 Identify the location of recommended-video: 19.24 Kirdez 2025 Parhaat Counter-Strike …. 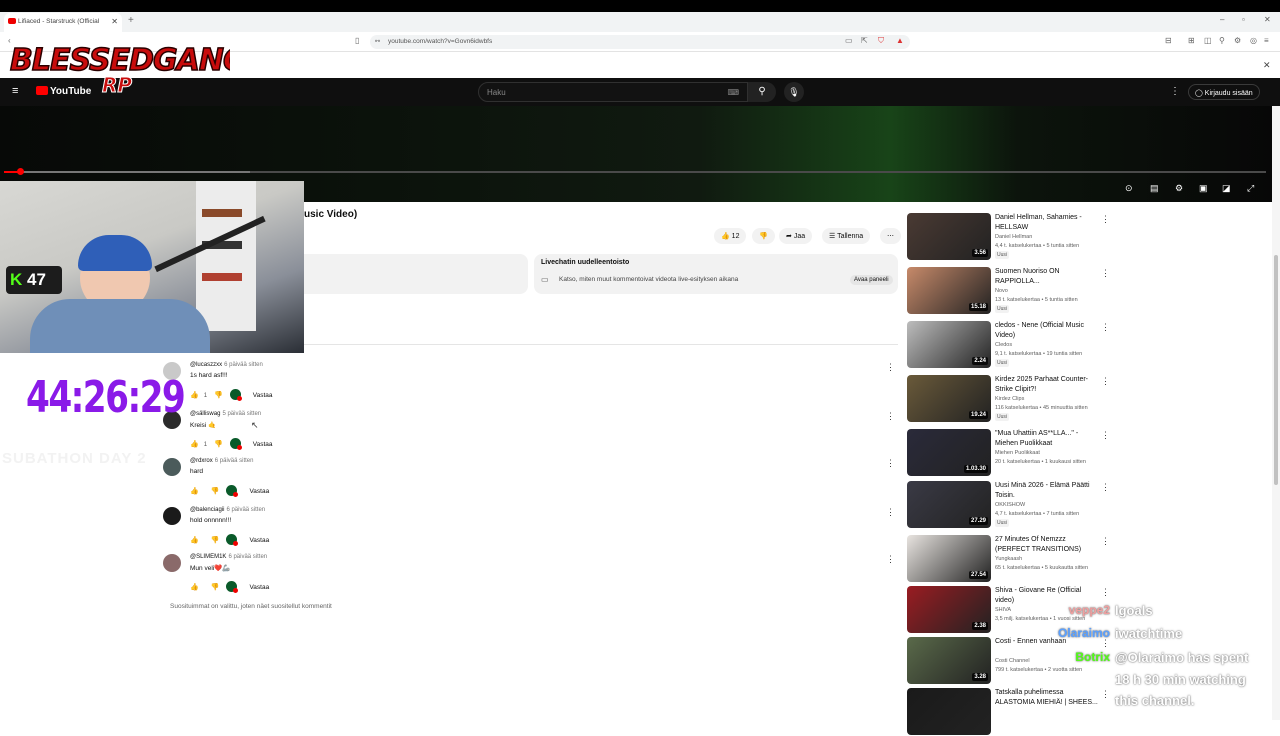
(1008, 399).